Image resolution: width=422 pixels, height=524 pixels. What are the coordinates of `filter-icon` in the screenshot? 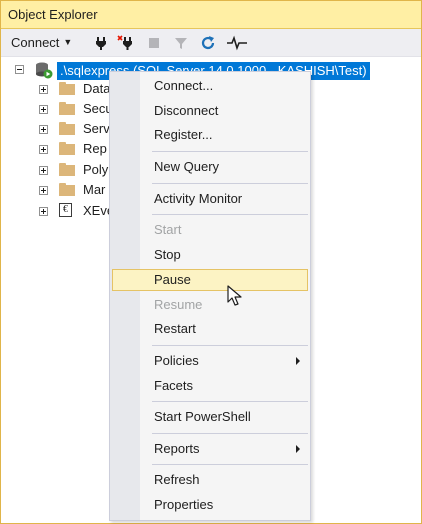 It's located at (181, 43).